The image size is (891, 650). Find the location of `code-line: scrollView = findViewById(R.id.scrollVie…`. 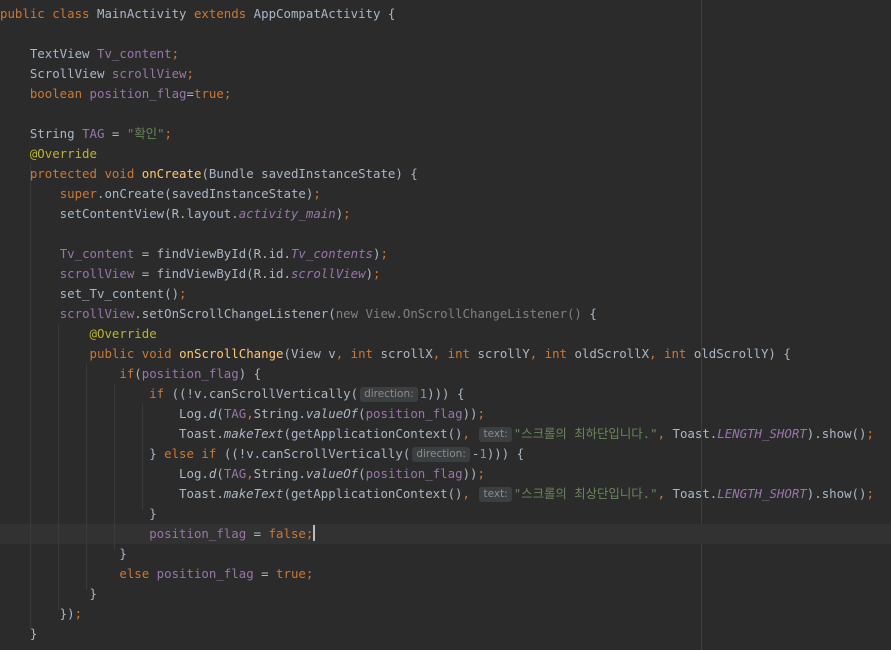

code-line: scrollView = findViewById(R.id.scrollVie… is located at coordinates (220, 273).